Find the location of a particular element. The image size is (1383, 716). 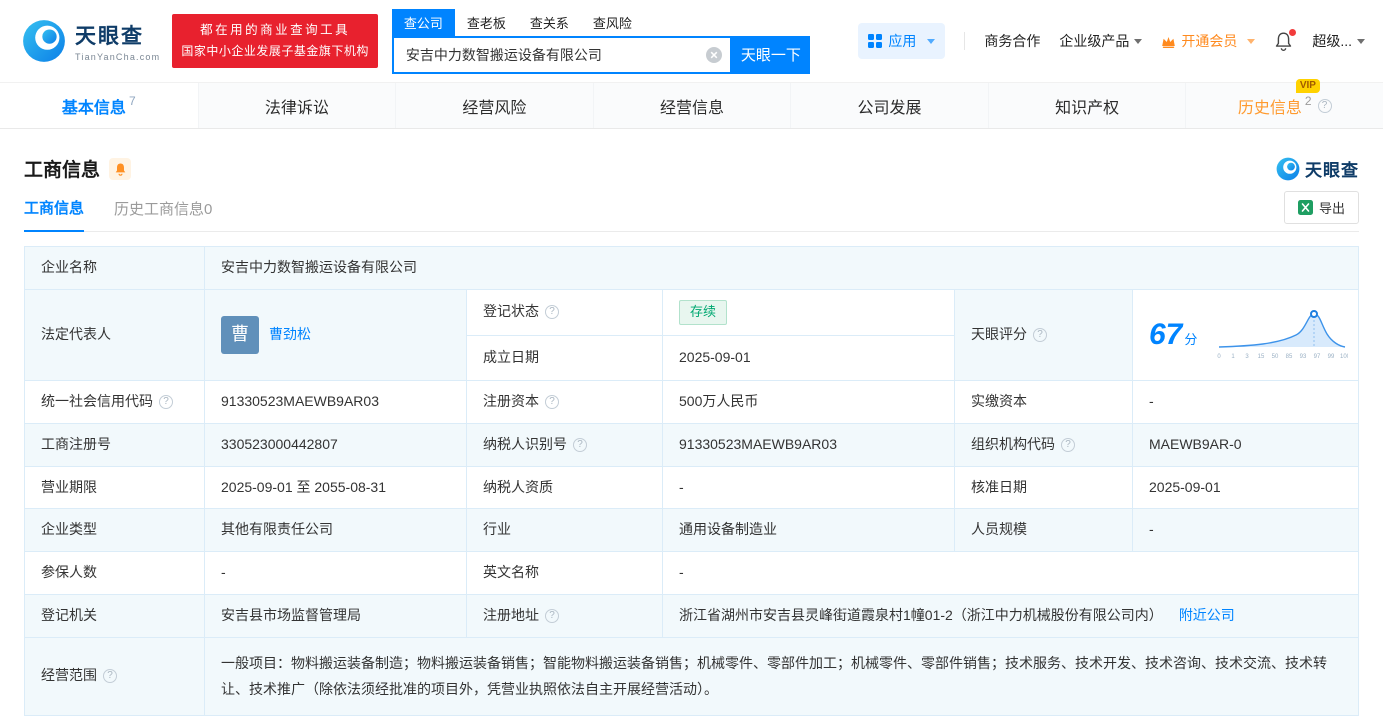

export-button: 导出 is located at coordinates (1321, 207).